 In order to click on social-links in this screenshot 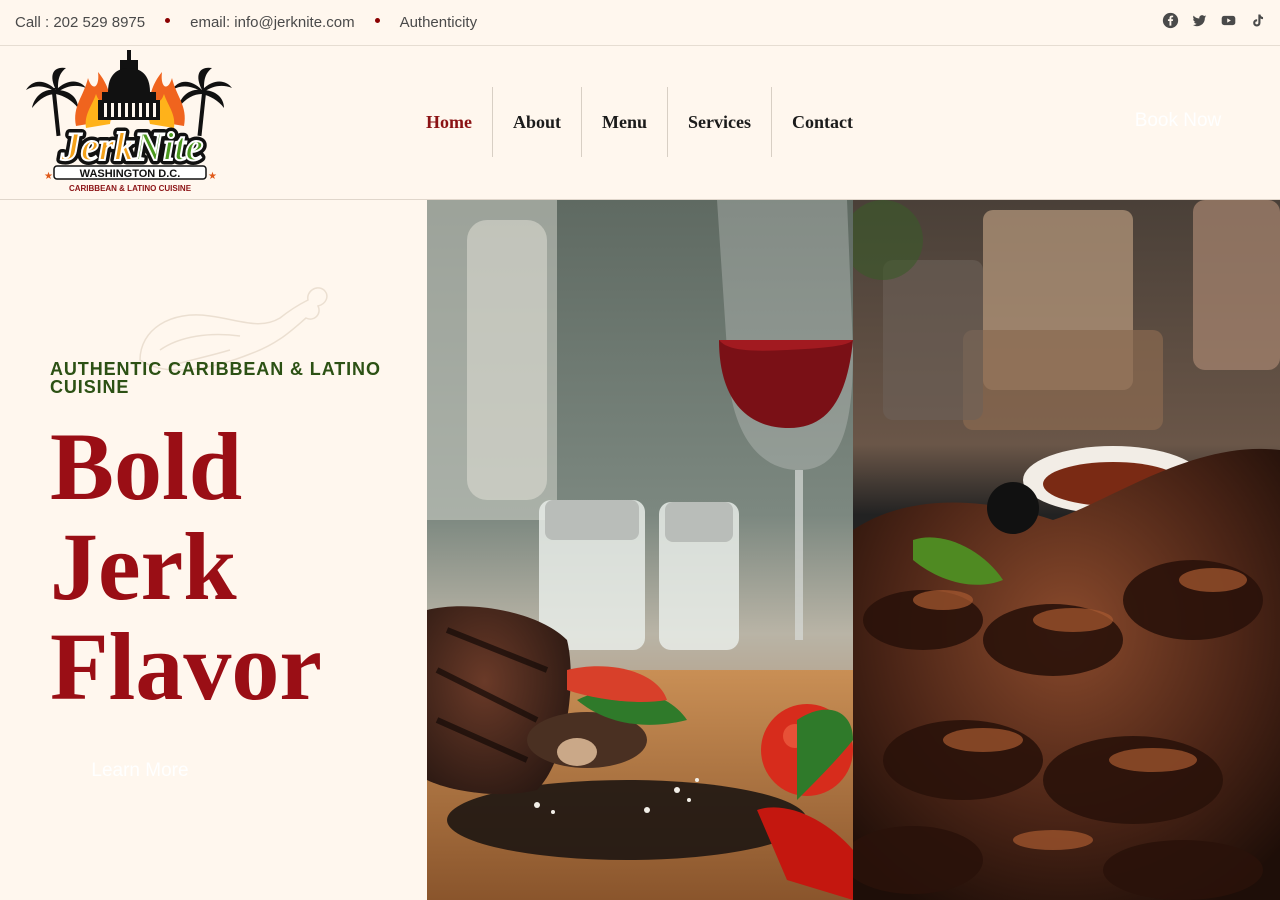, I will do `click(1214, 20)`.